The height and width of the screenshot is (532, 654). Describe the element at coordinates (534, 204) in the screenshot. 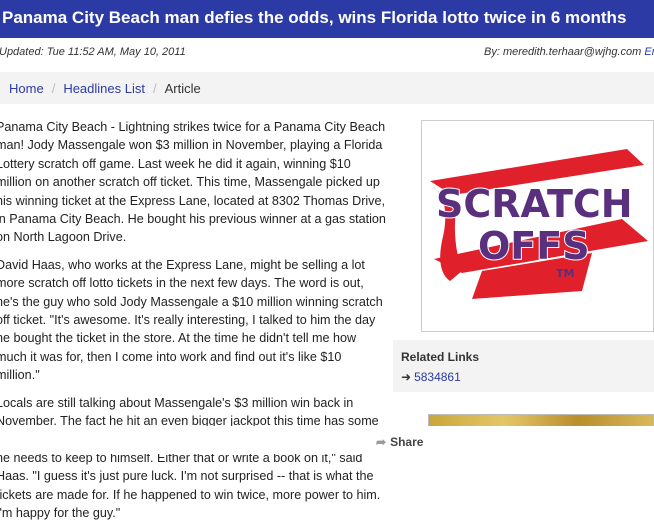

I see `logo-line1: SCRATCH` at that location.